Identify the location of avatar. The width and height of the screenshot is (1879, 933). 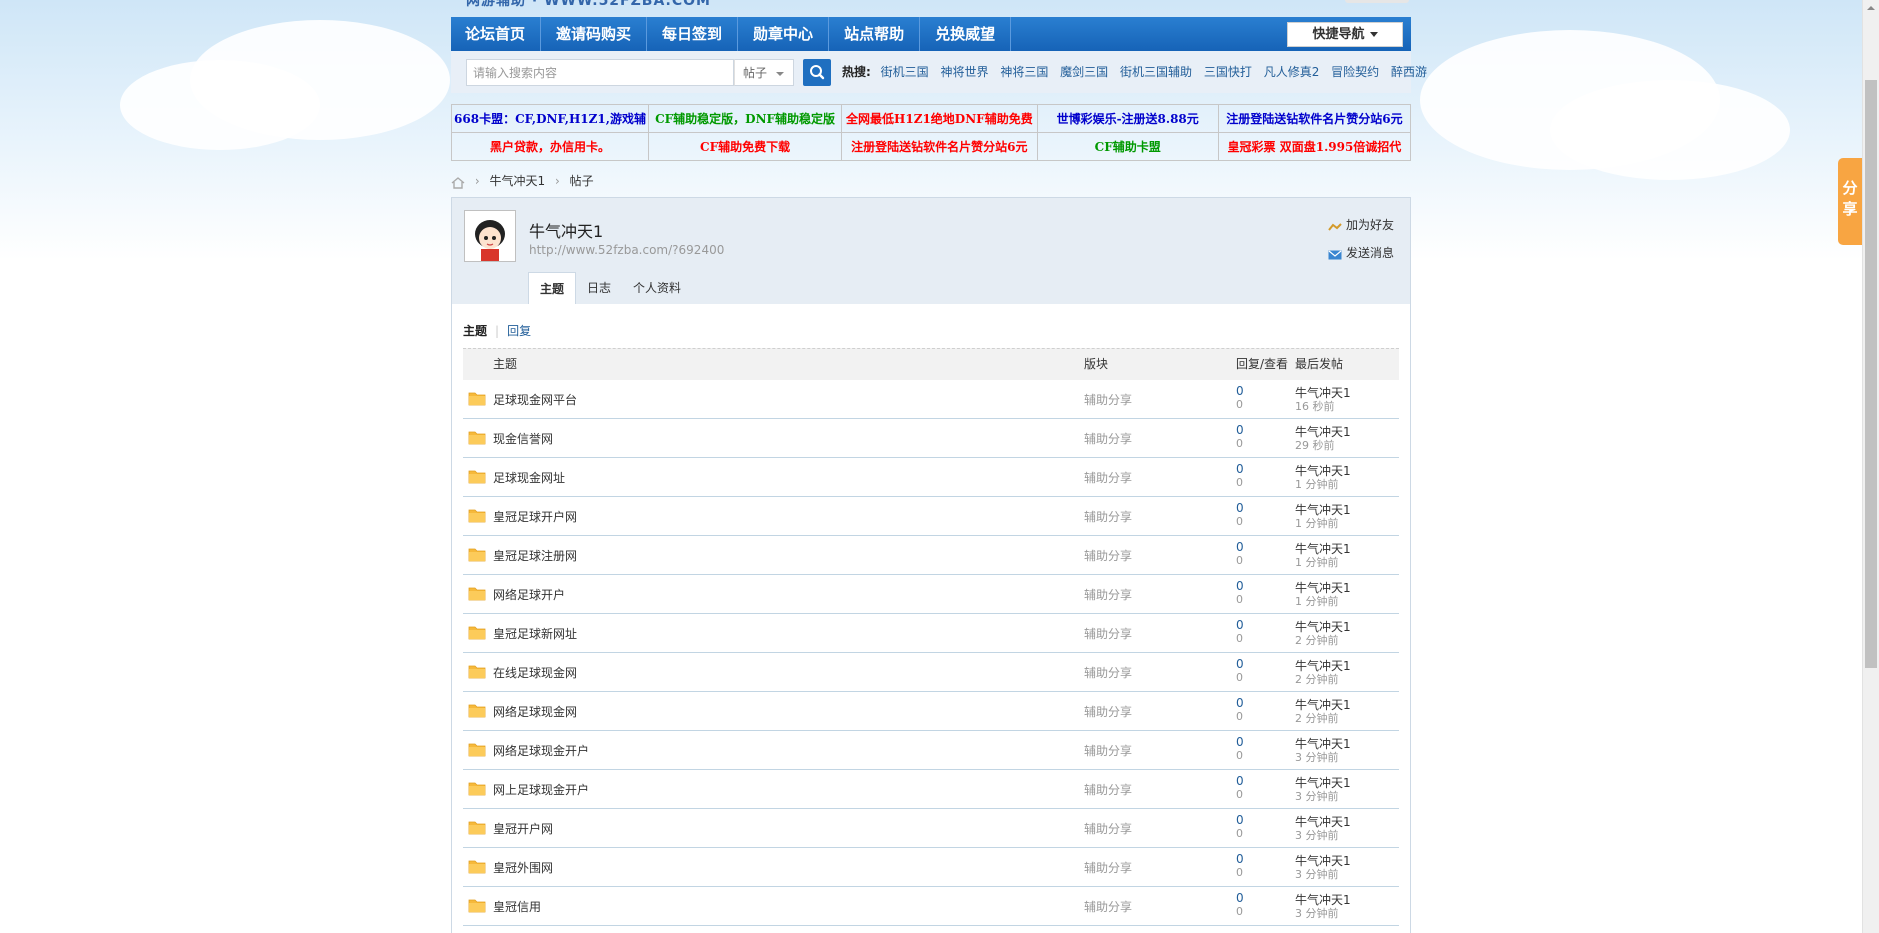
(490, 236).